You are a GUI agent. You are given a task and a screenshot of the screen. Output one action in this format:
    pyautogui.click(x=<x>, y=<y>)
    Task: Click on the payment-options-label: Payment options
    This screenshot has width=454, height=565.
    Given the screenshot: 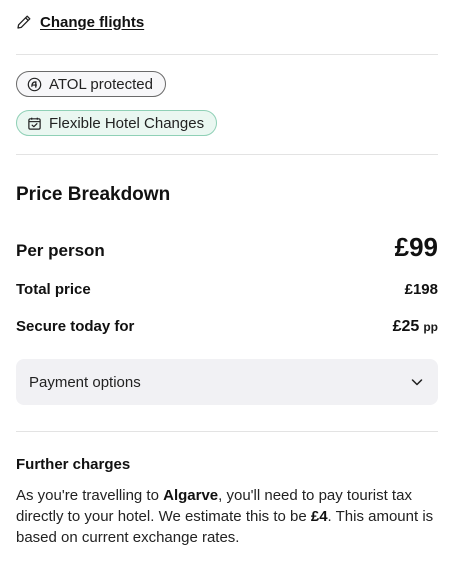 What is the action you would take?
    pyautogui.click(x=85, y=382)
    